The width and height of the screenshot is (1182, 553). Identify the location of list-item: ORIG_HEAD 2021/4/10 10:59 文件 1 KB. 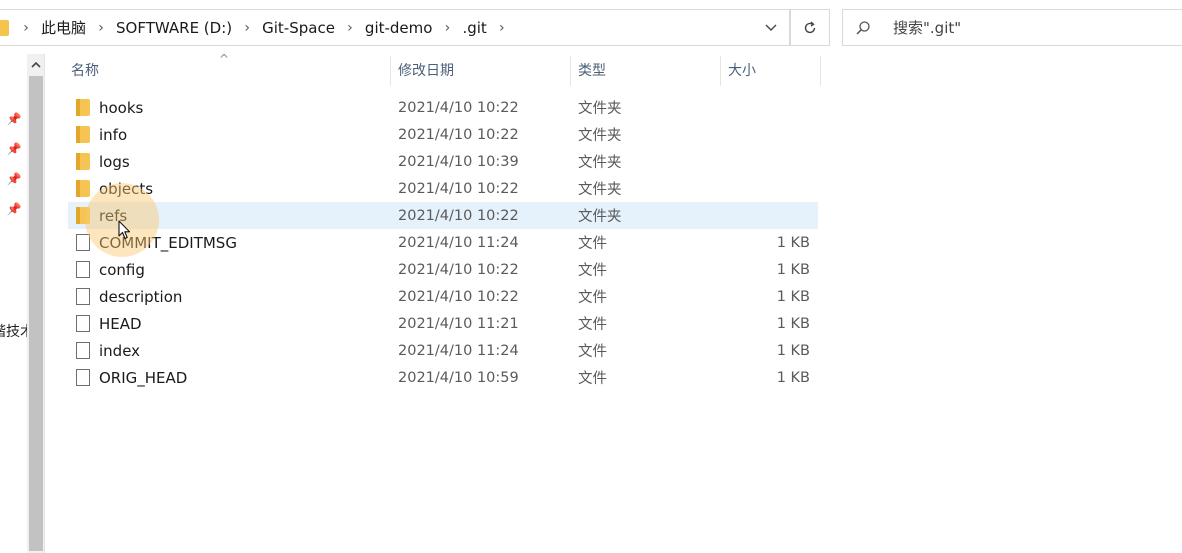
(443, 377).